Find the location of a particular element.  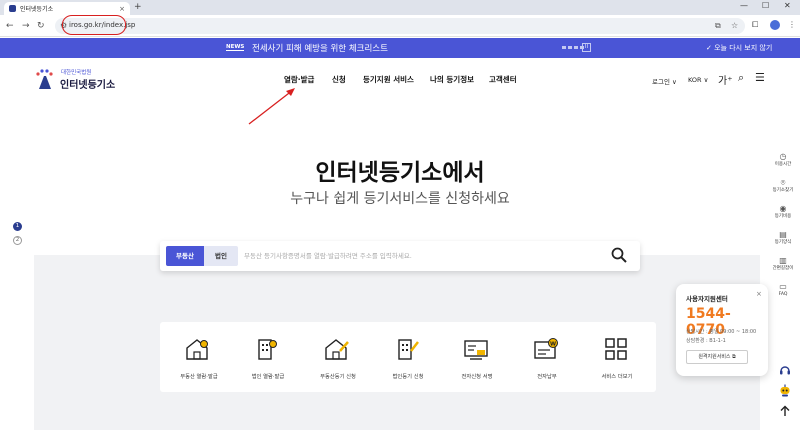

card-label: 부동산등기 신청 is located at coordinates (338, 377).